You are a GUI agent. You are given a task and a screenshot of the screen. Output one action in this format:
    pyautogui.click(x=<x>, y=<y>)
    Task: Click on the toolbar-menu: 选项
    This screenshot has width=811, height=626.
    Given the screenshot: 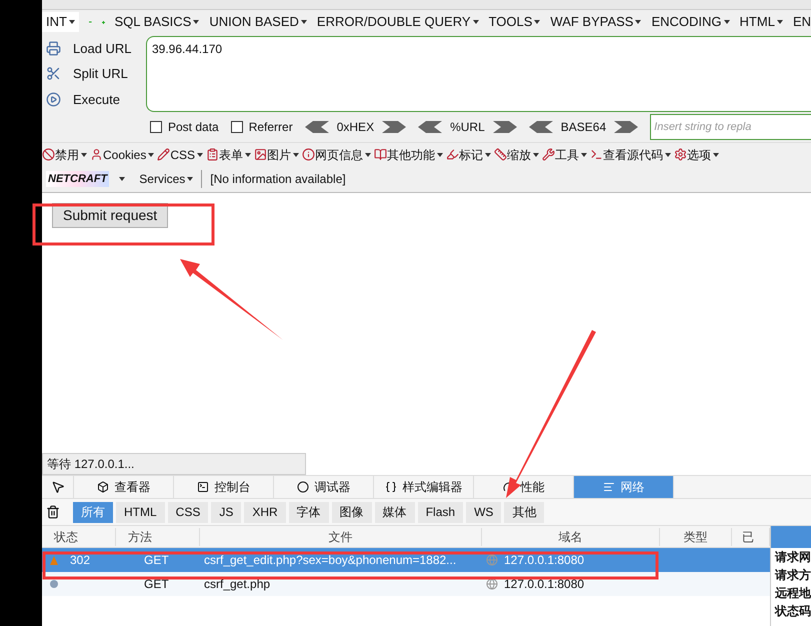 What is the action you would take?
    pyautogui.click(x=697, y=155)
    